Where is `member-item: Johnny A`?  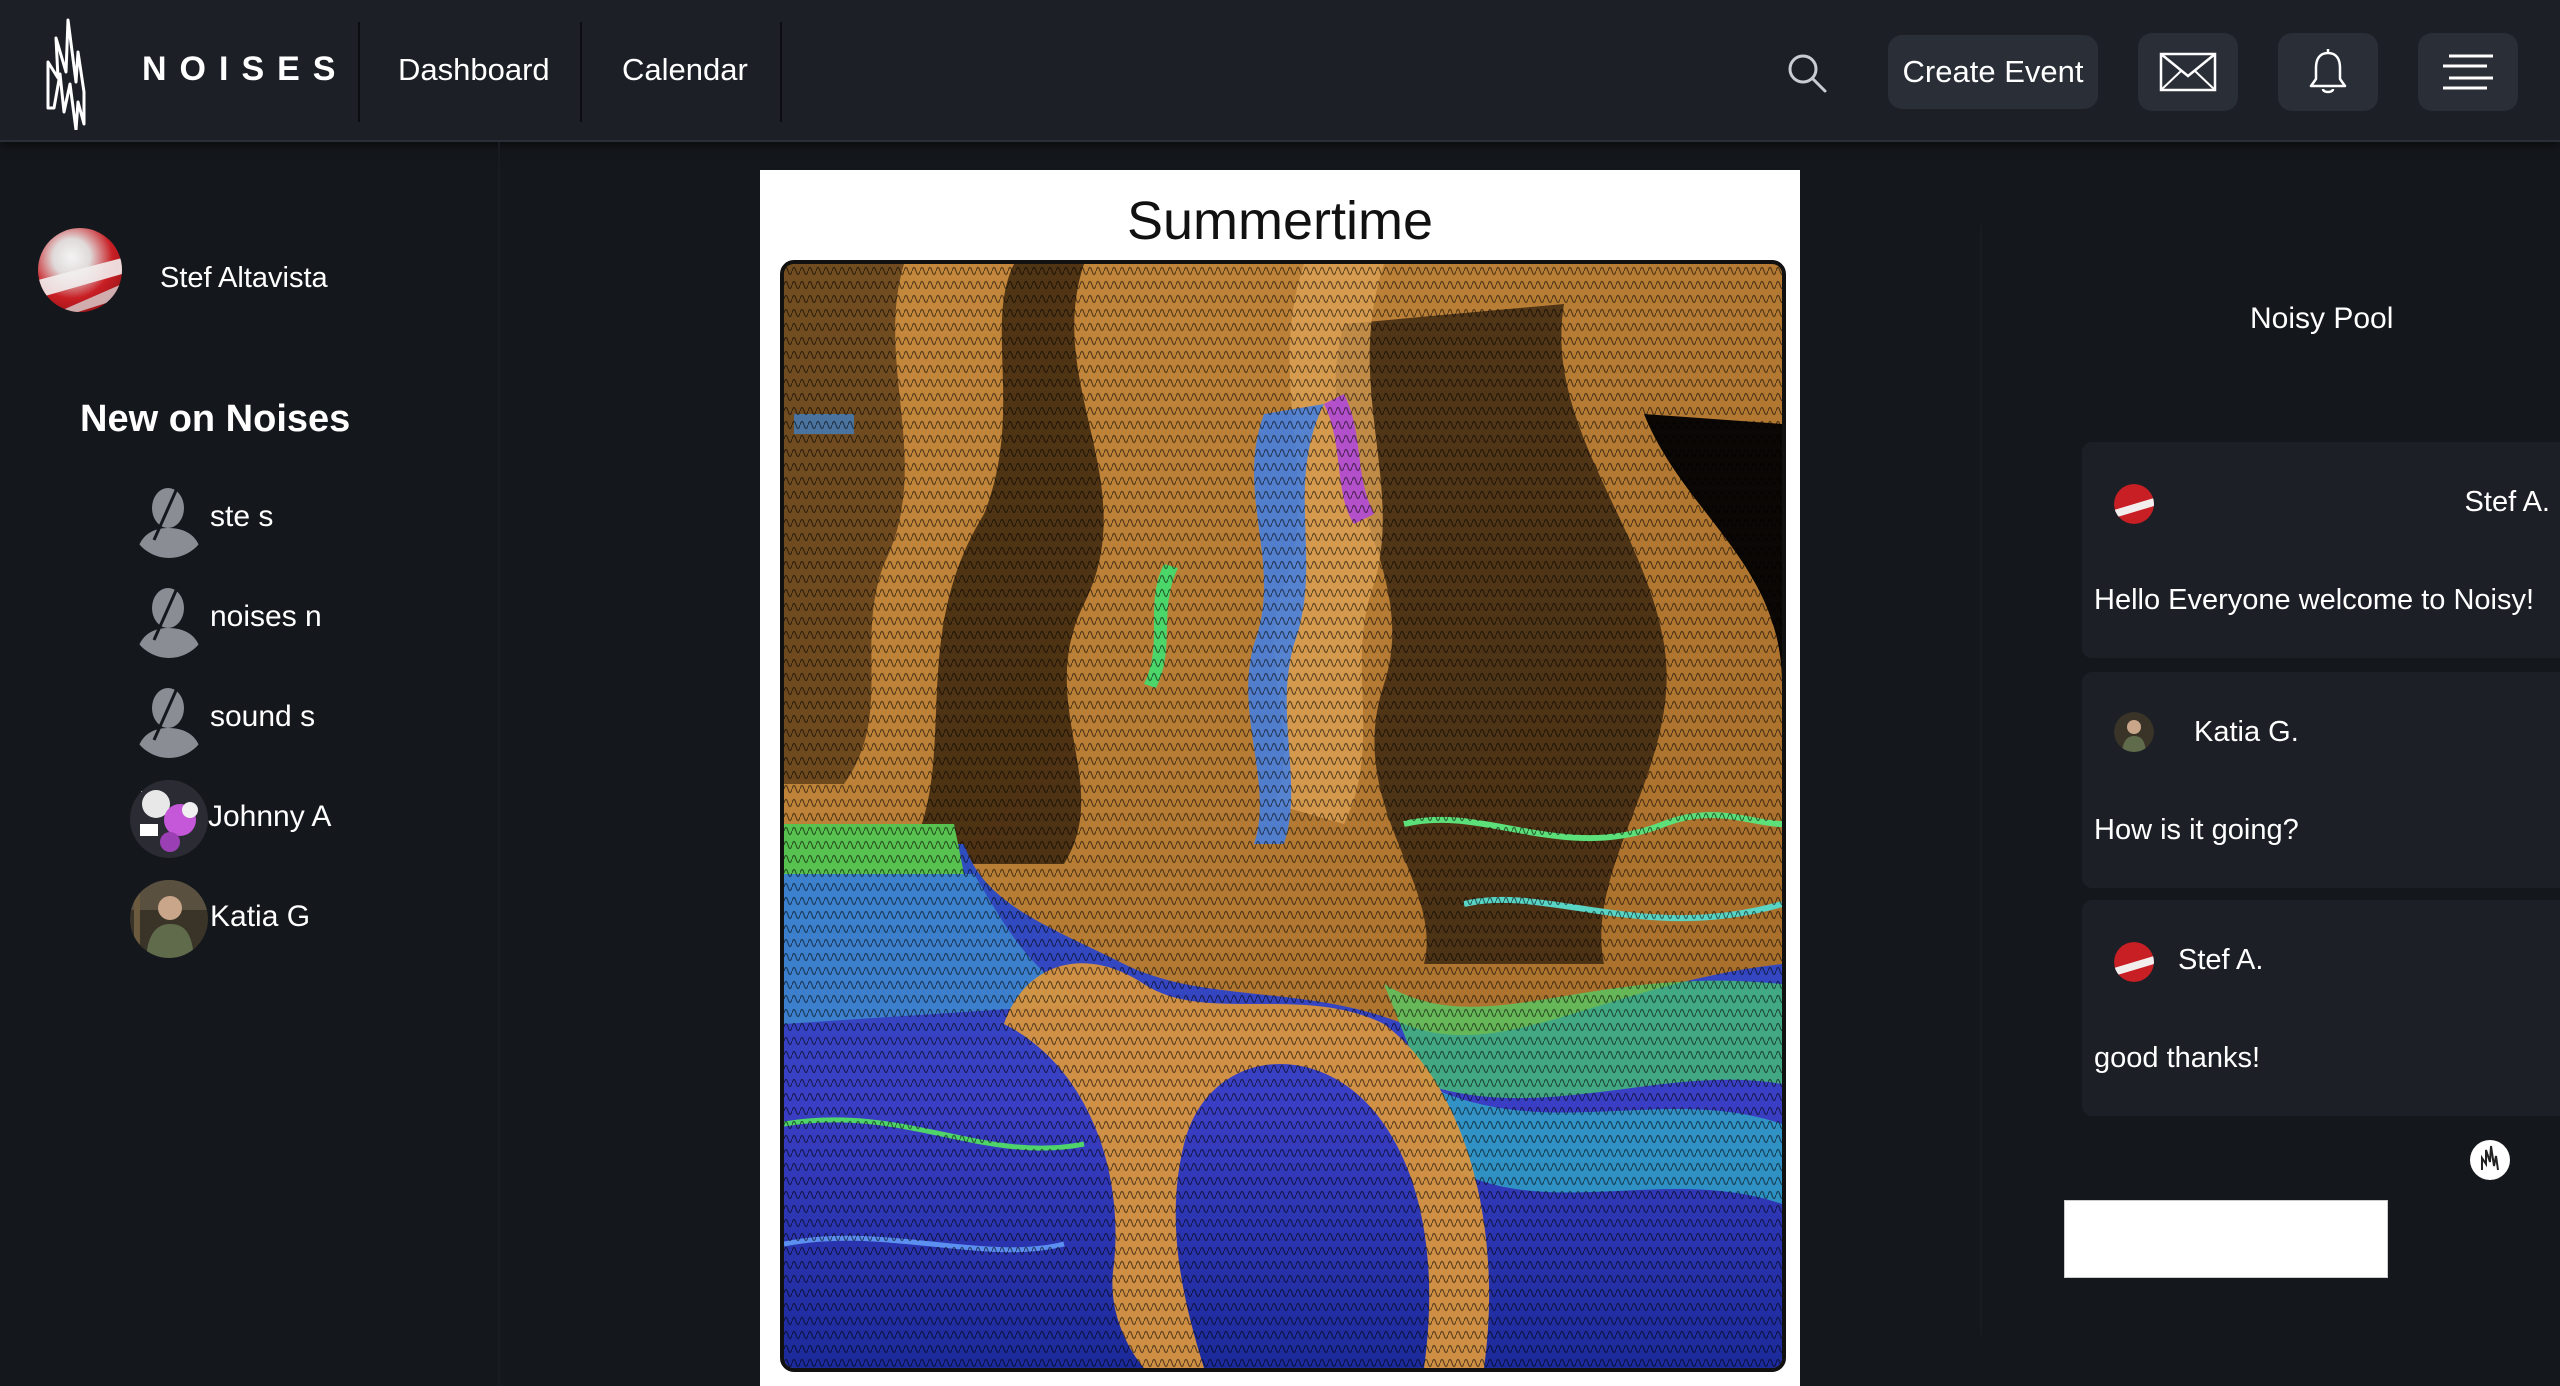
member-item: Johnny A is located at coordinates (280, 819).